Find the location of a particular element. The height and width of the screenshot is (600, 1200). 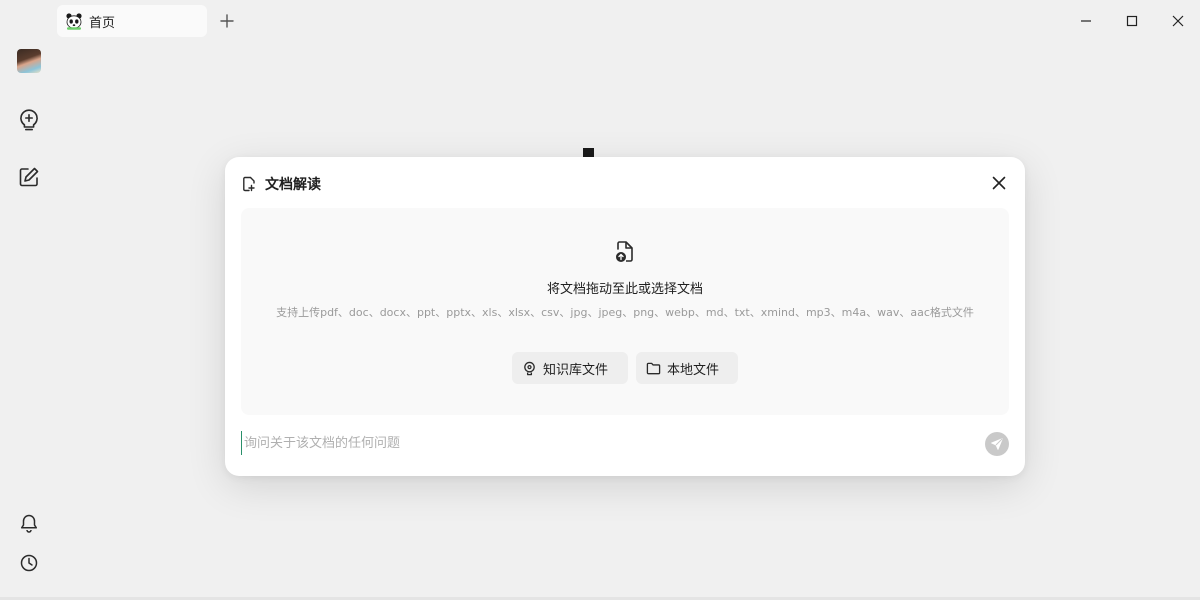

minimize-button is located at coordinates (1086, 21).